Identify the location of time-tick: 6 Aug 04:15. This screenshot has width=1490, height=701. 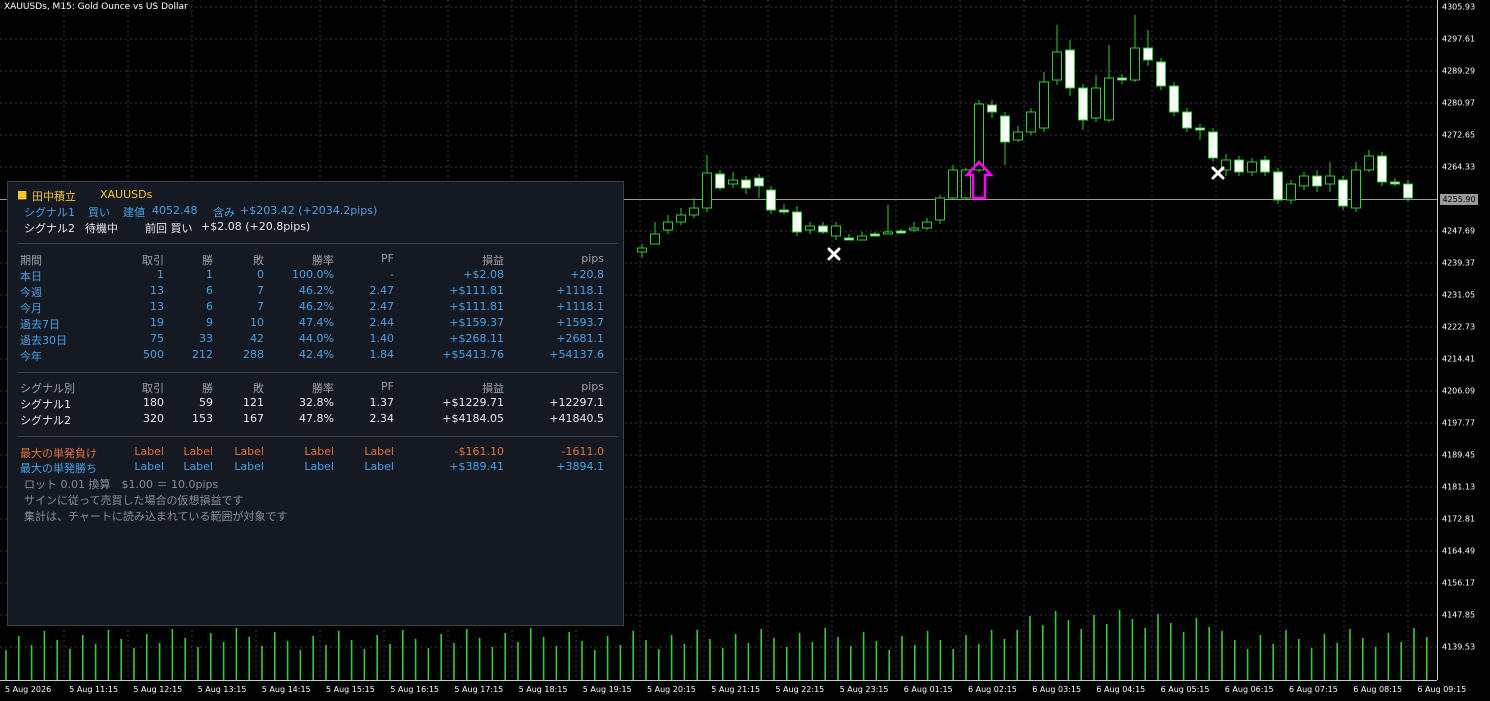
(1121, 689).